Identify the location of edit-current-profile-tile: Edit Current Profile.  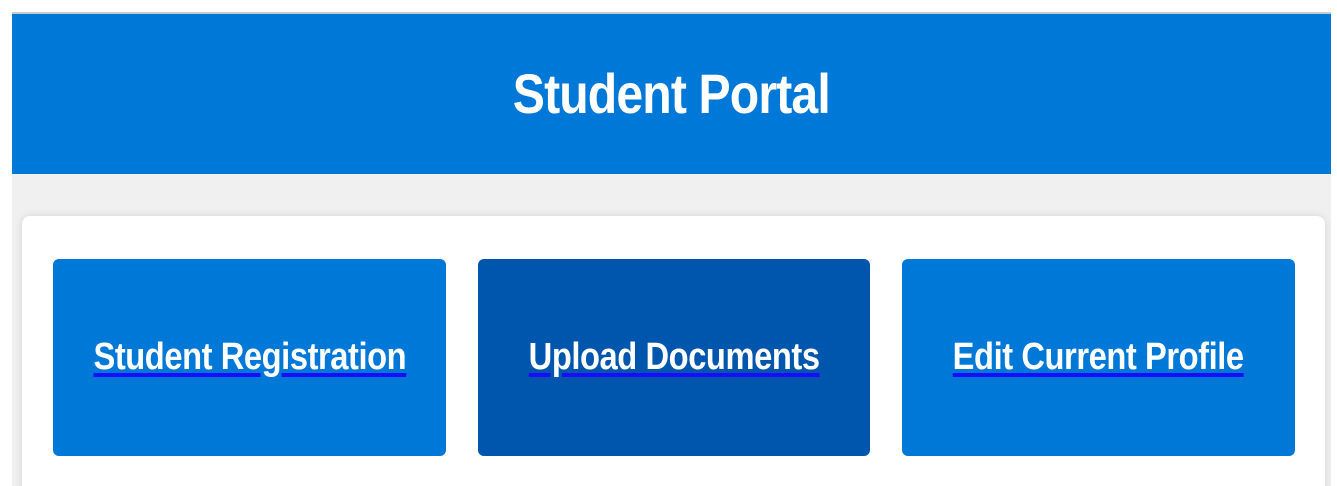
(1098, 357).